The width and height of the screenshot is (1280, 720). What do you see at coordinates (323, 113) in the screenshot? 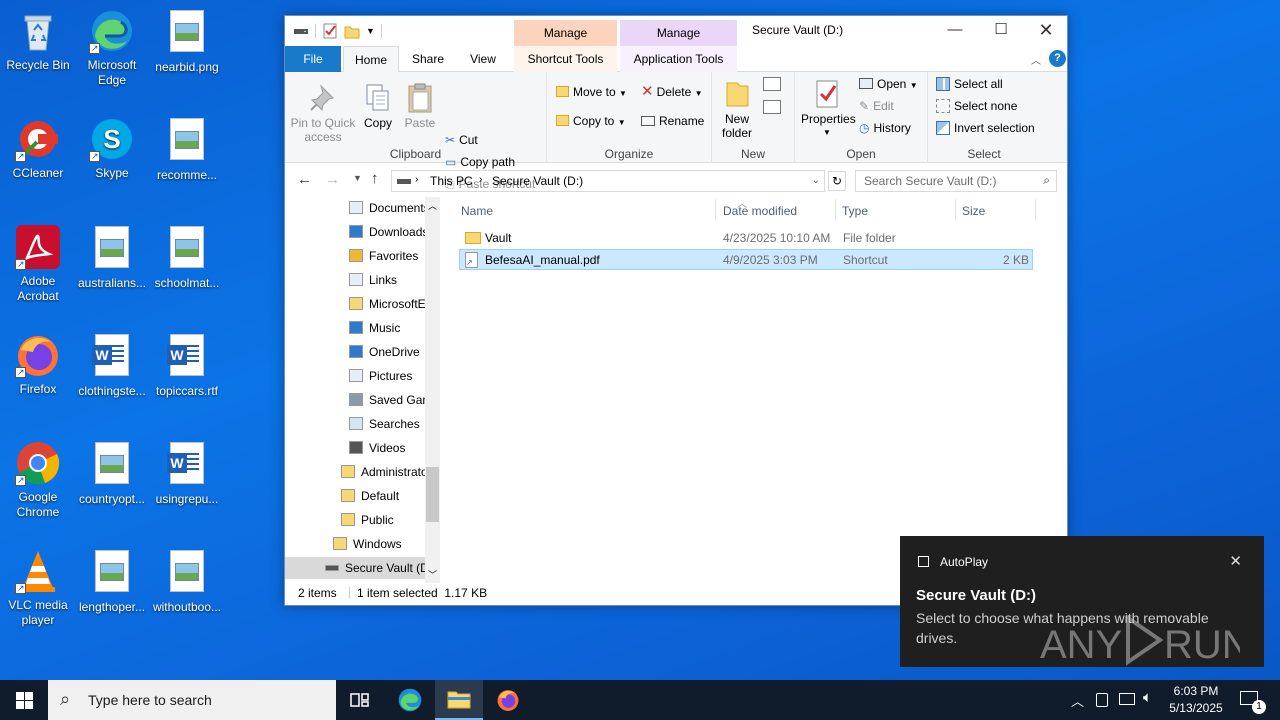
I see `pin-to-quick-access-button: Pin to Quick access` at bounding box center [323, 113].